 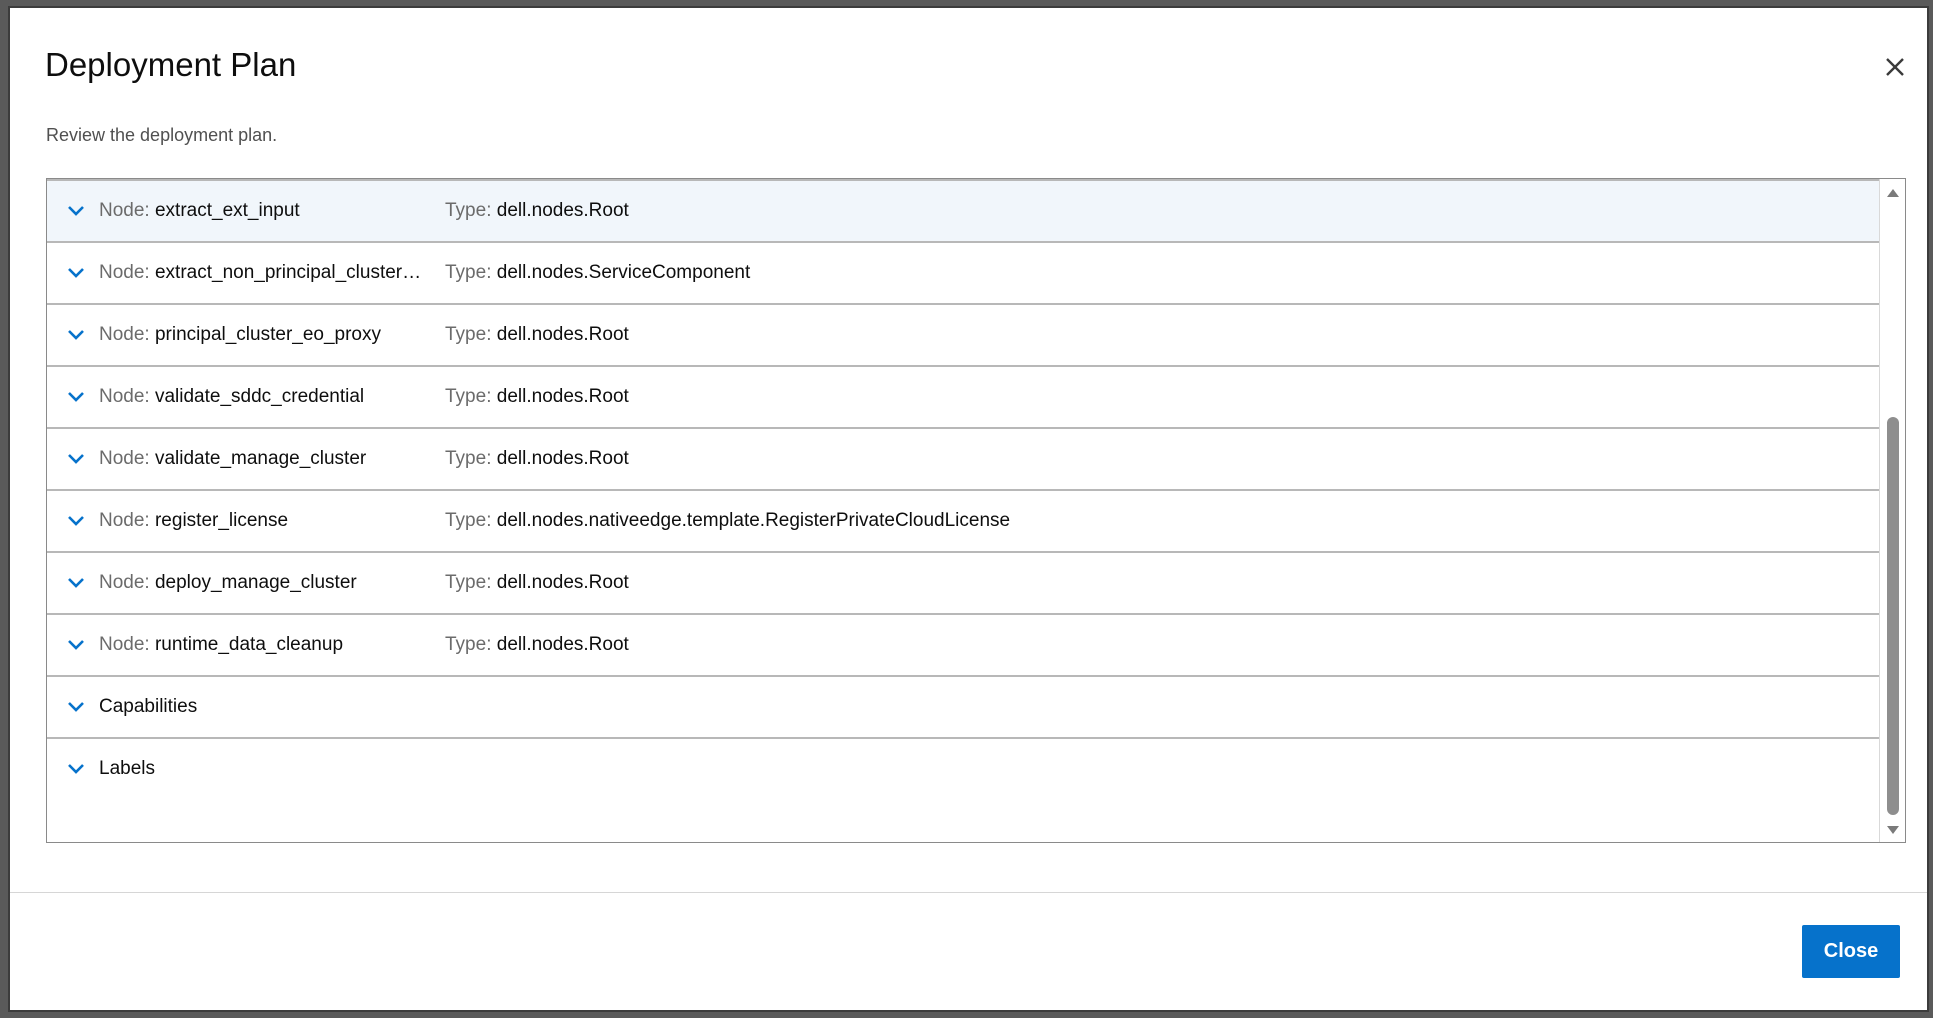 What do you see at coordinates (1895, 67) in the screenshot?
I see `close-icon` at bounding box center [1895, 67].